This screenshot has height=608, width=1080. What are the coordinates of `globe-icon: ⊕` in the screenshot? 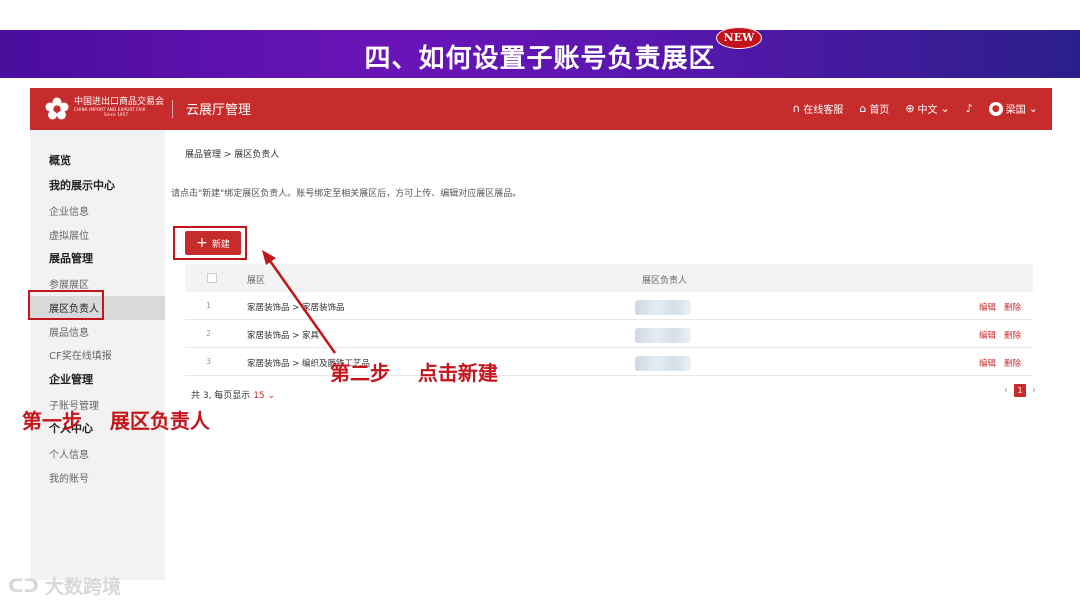 It's located at (910, 108).